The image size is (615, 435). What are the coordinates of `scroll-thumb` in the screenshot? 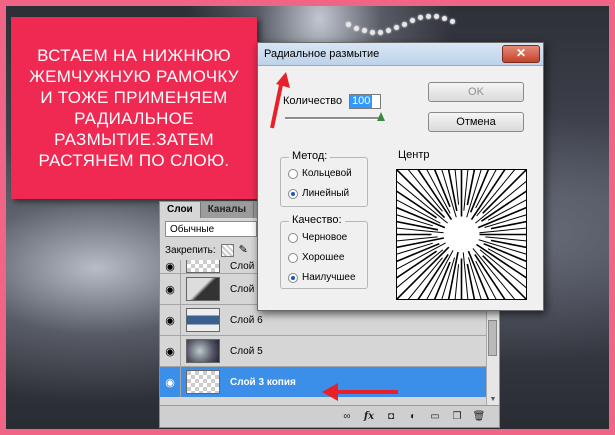 It's located at (492, 338).